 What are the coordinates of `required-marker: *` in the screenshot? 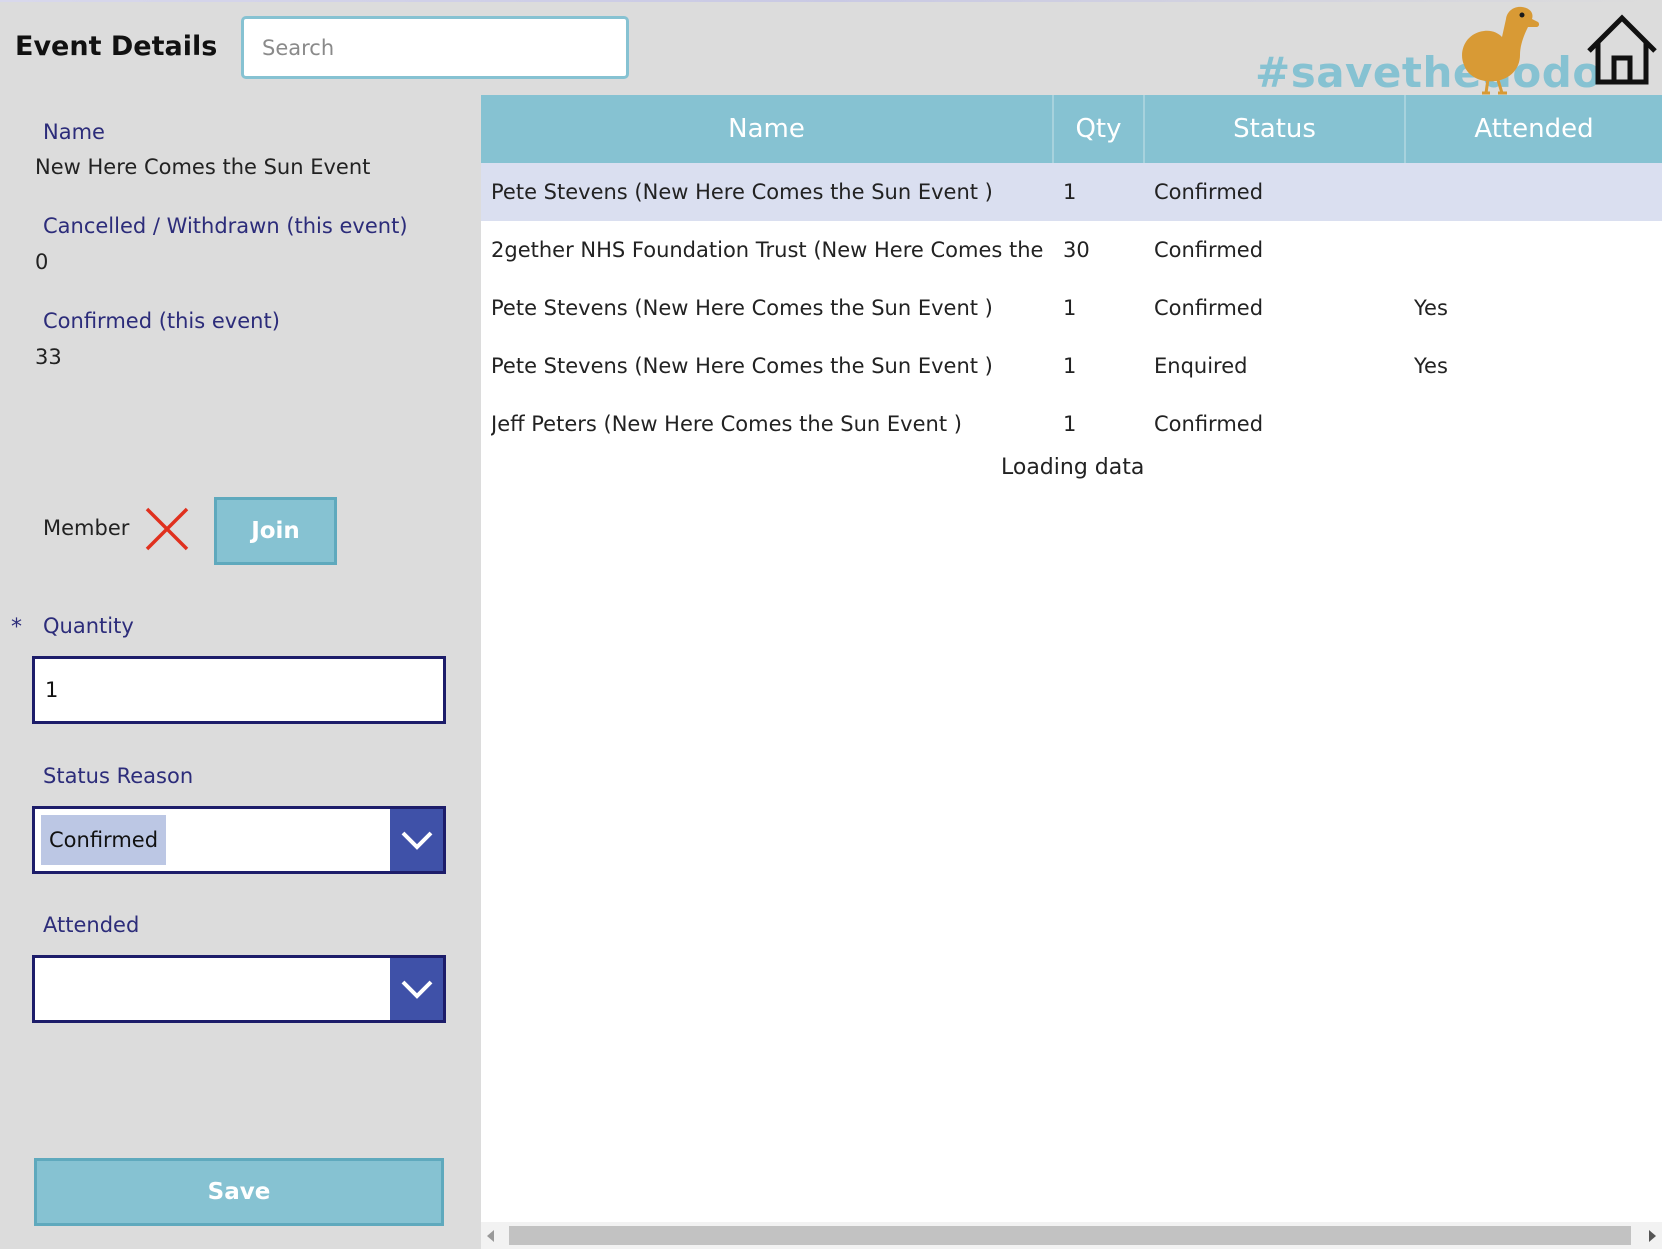 It's located at (16, 627).